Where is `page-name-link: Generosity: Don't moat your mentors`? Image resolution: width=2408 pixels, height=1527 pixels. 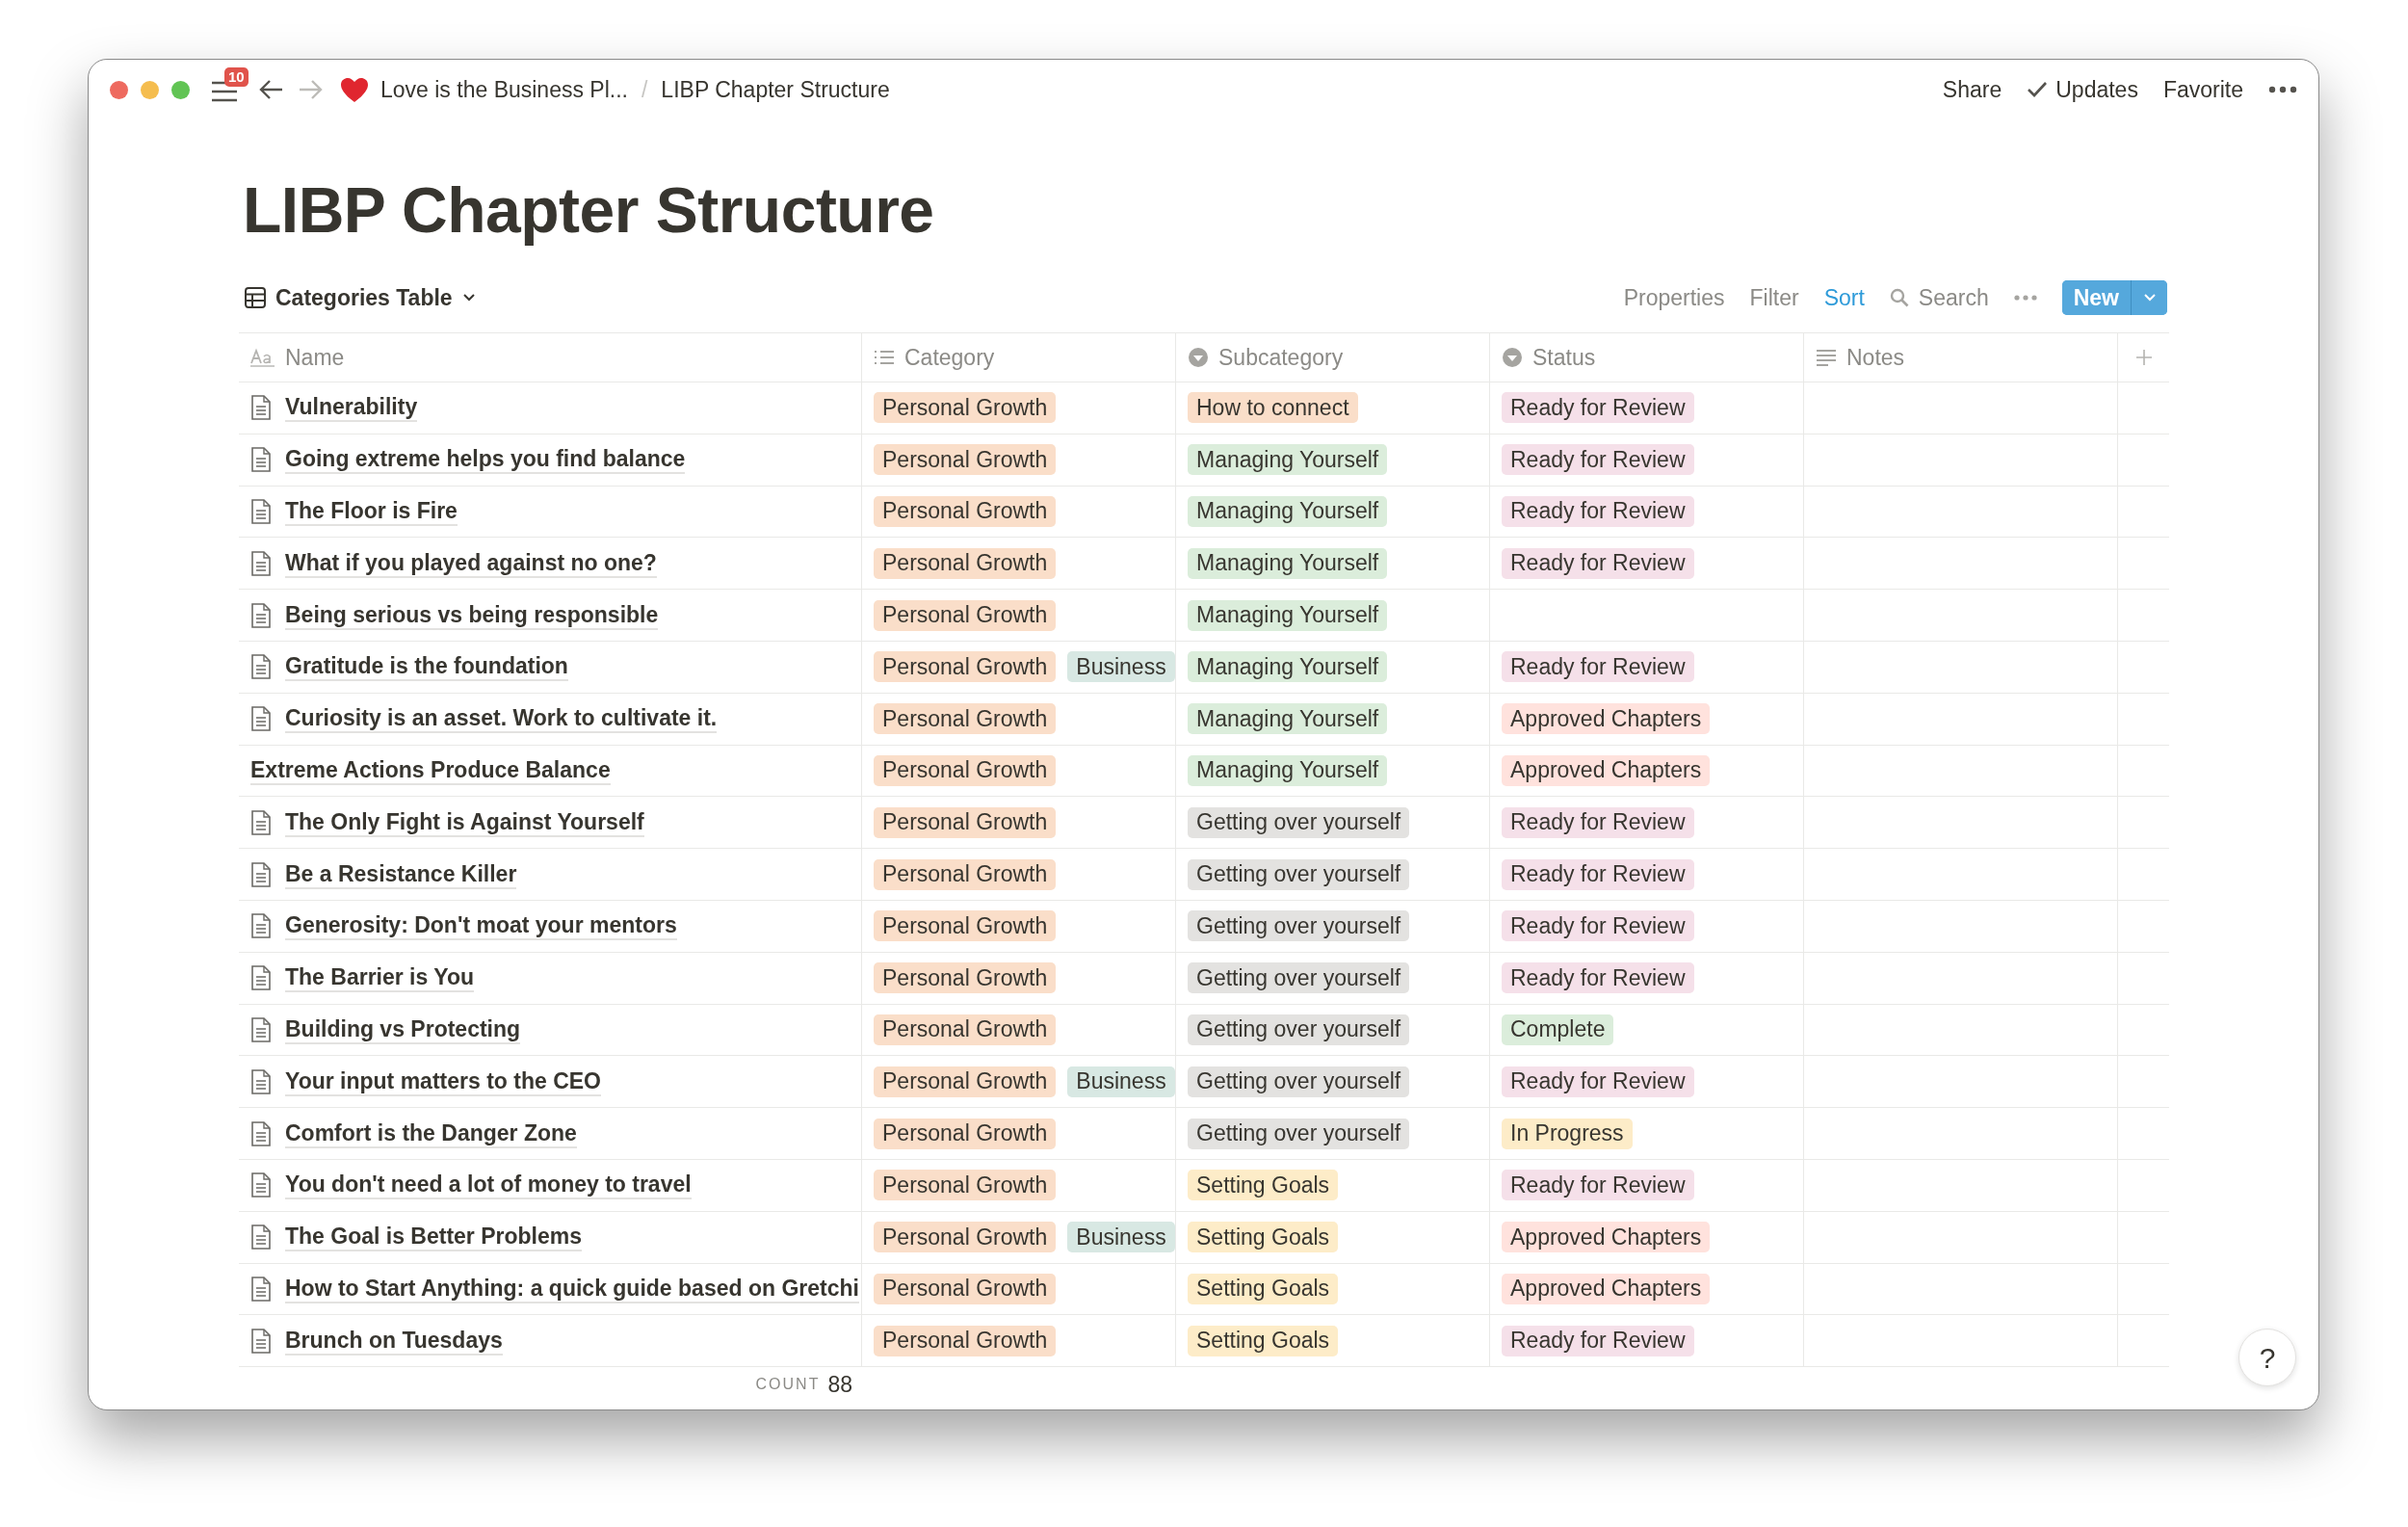 page-name-link: Generosity: Don't moat your mentors is located at coordinates (481, 926).